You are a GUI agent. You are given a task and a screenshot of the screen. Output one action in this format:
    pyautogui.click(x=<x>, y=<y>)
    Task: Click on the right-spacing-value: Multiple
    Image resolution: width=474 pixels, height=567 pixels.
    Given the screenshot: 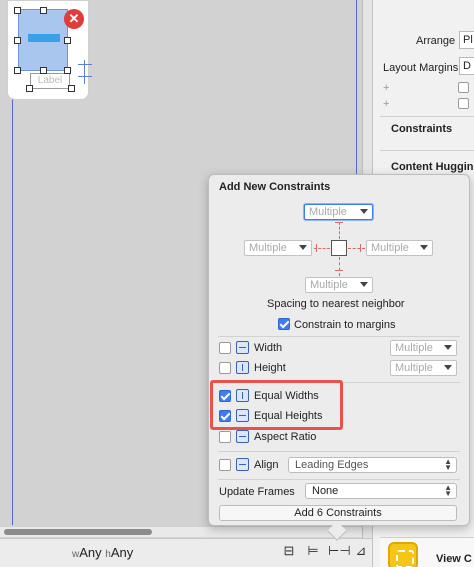 What is the action you would take?
    pyautogui.click(x=390, y=248)
    